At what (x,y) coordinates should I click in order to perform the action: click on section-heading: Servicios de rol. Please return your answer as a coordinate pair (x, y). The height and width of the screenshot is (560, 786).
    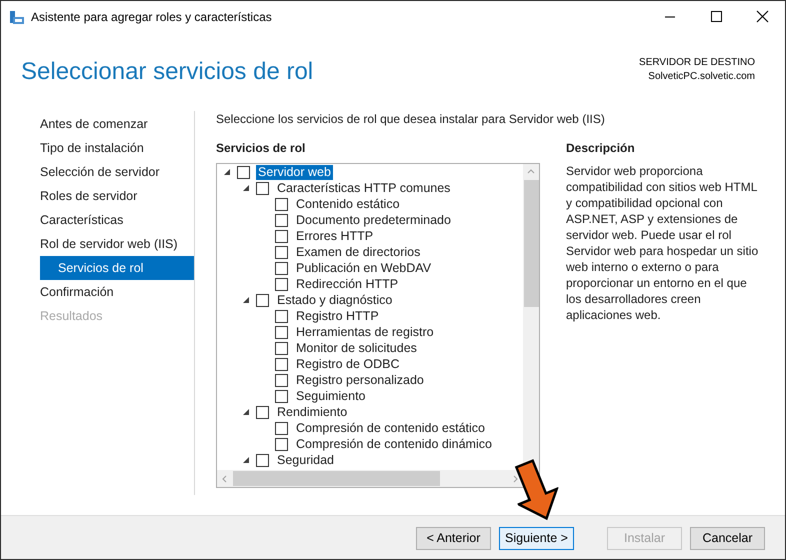
    Looking at the image, I should click on (261, 149).